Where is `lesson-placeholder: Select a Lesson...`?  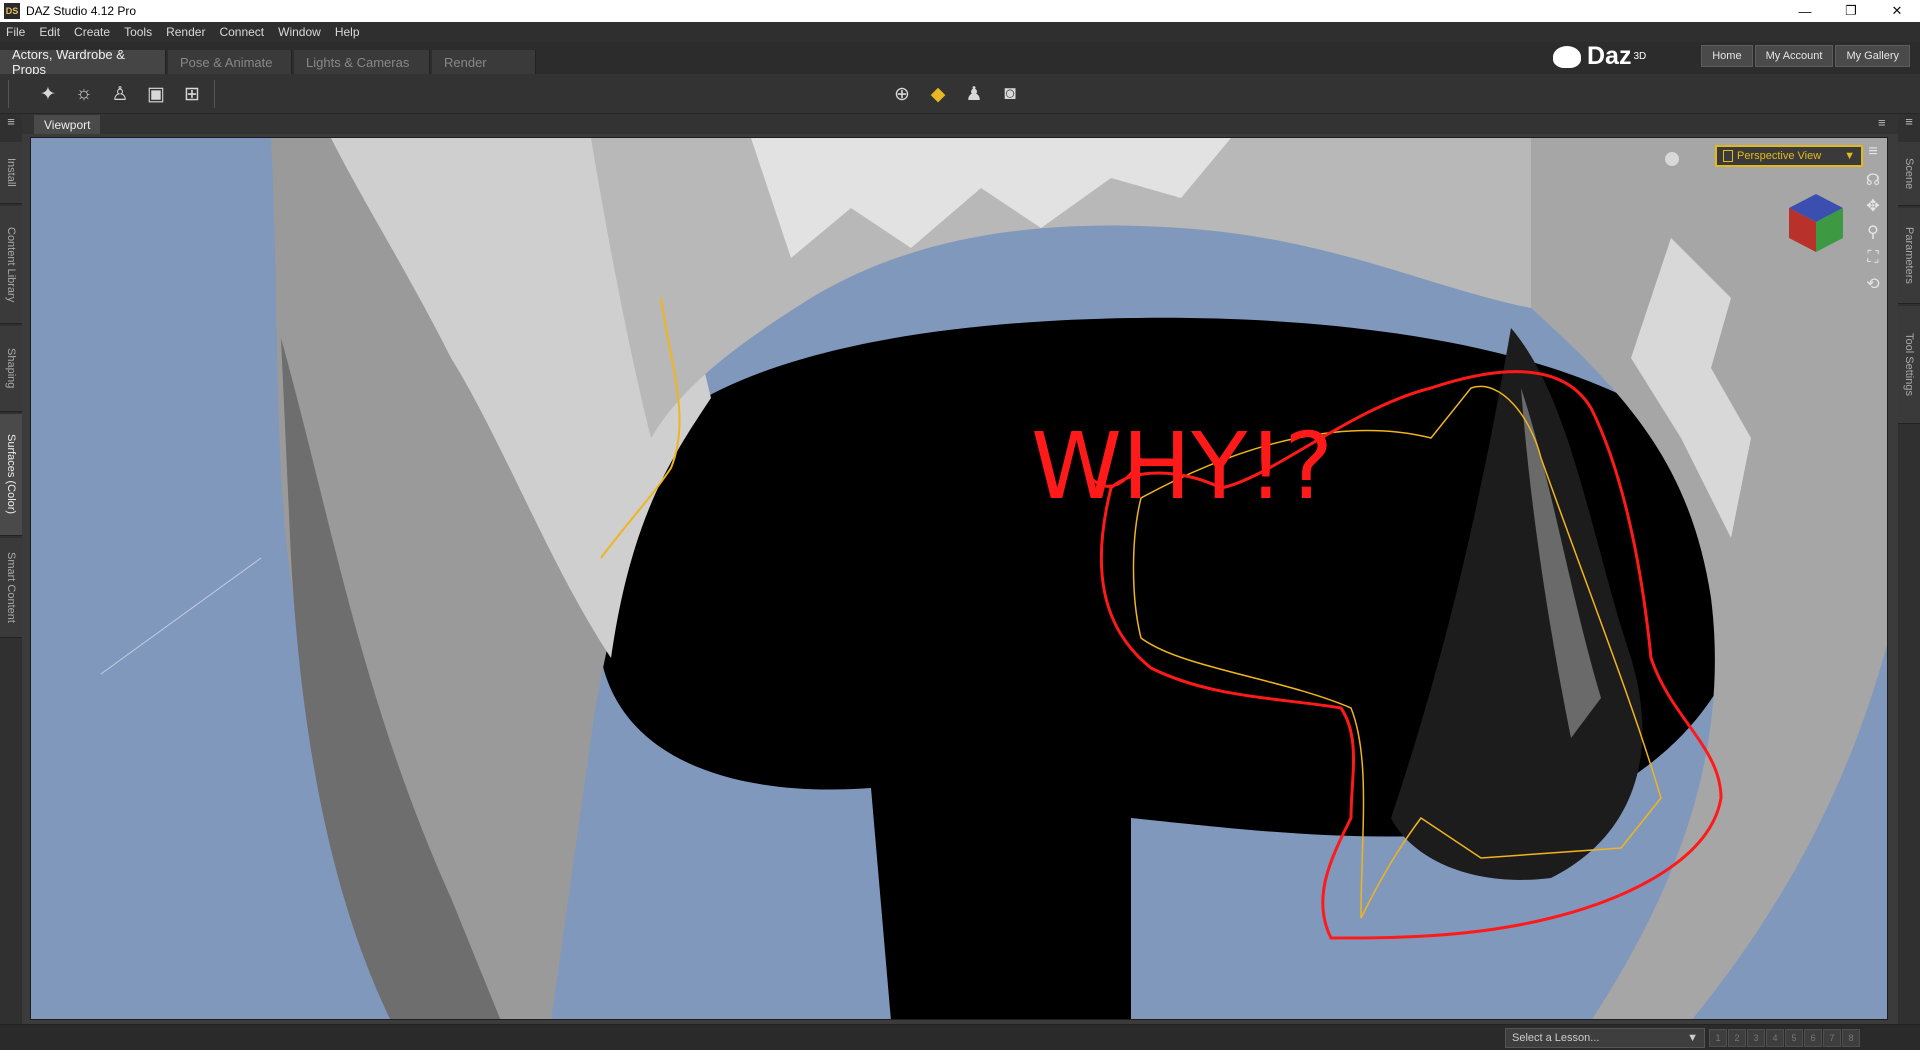 lesson-placeholder: Select a Lesson... is located at coordinates (1556, 1038).